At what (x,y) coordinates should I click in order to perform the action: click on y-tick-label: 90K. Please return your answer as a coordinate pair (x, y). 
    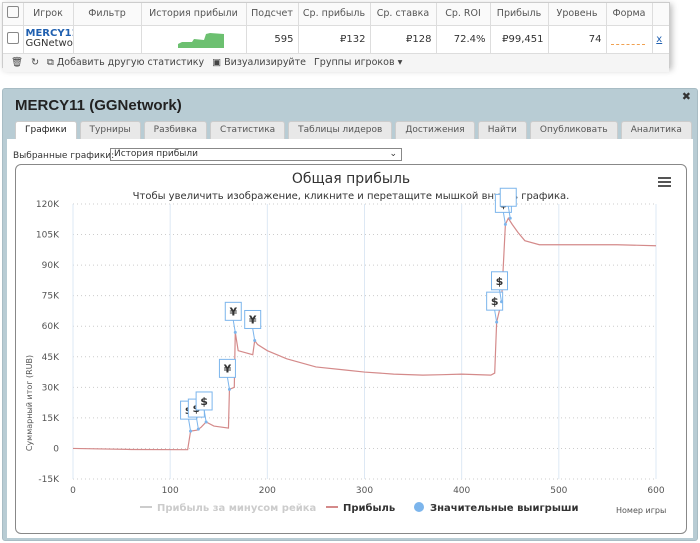
    Looking at the image, I should click on (51, 266).